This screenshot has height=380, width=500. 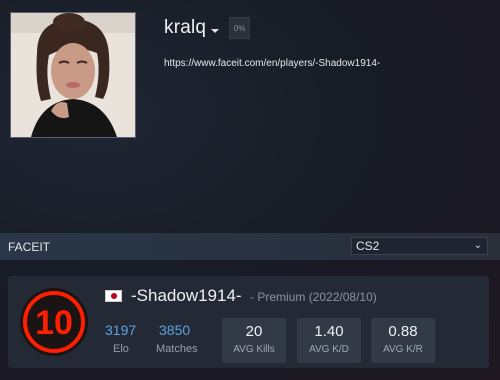 I want to click on matches-value: 3850, so click(x=175, y=330).